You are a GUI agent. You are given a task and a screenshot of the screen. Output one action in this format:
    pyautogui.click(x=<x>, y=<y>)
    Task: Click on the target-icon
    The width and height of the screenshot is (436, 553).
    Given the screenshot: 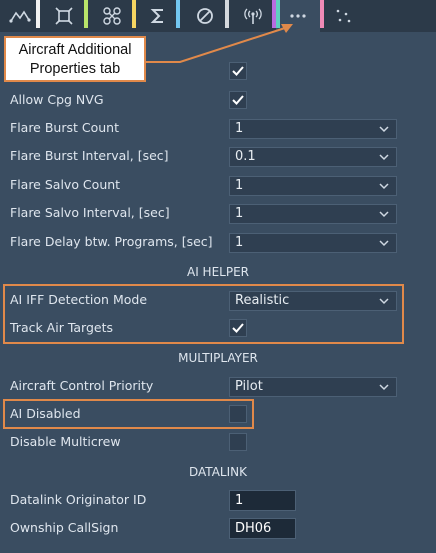 What is the action you would take?
    pyautogui.click(x=64, y=16)
    